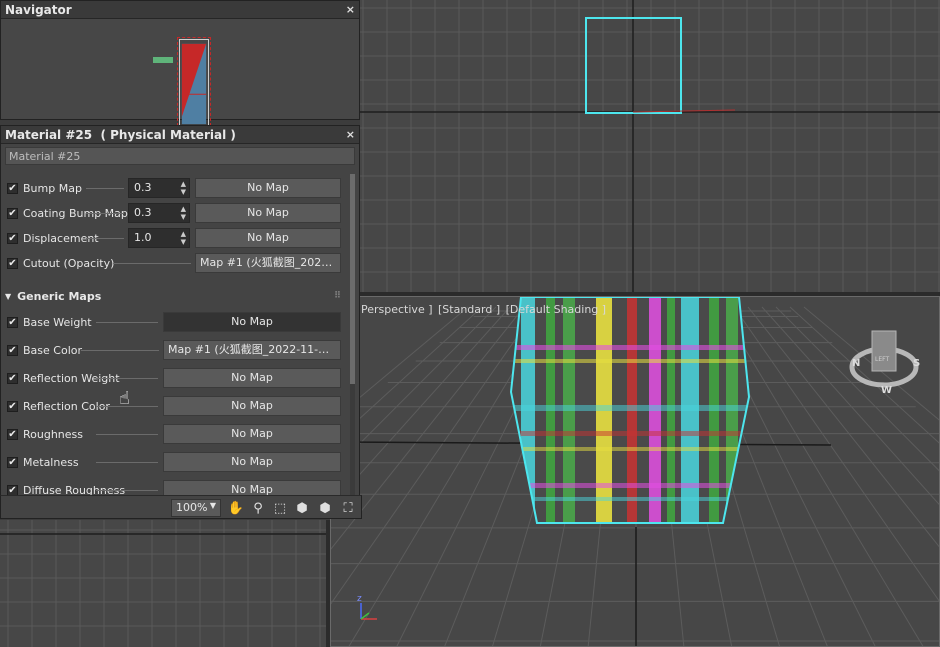  I want to click on amount-value: 1.0, so click(143, 237).